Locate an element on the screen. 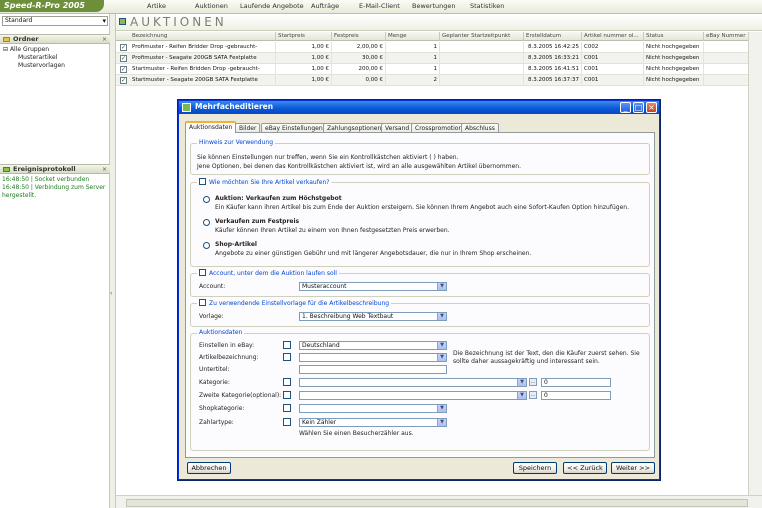  counter-note: Wählen Sie einen Besucherzähler aus. is located at coordinates (356, 433).